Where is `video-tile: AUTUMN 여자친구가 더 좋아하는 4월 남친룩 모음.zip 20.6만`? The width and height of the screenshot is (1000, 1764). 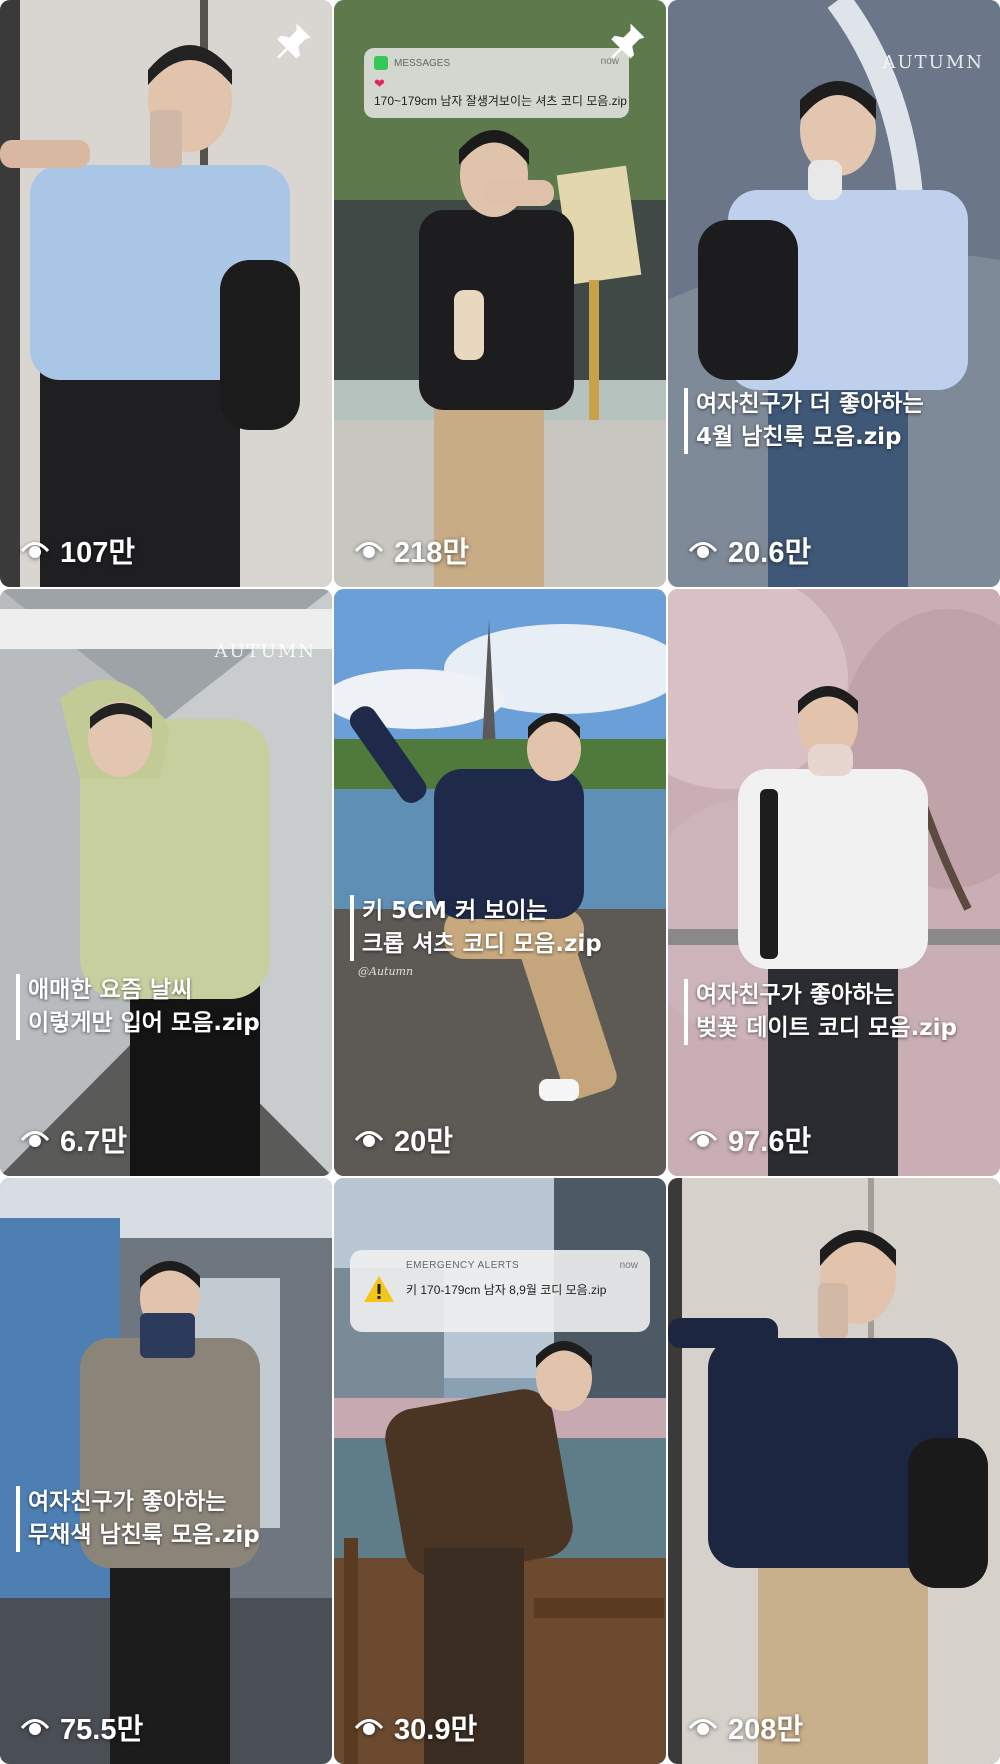 video-tile: AUTUMN 여자친구가 더 좋아하는 4월 남친룩 모음.zip 20.6만 is located at coordinates (834, 293).